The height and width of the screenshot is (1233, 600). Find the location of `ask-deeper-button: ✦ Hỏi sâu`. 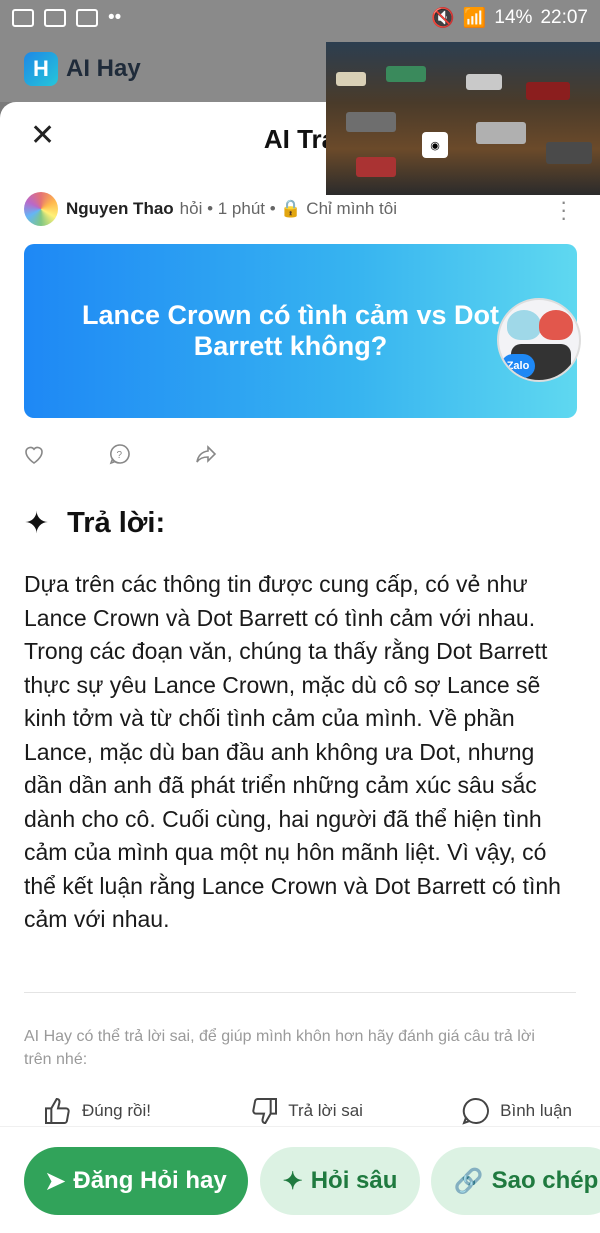

ask-deeper-button: ✦ Hỏi sâu is located at coordinates (340, 1181).